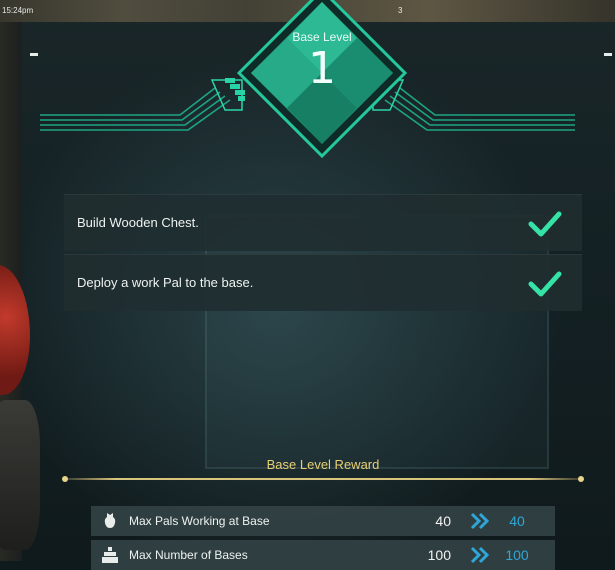  Describe the element at coordinates (323, 555) in the screenshot. I see `reward-row: Max Number of Bases 100 100` at that location.